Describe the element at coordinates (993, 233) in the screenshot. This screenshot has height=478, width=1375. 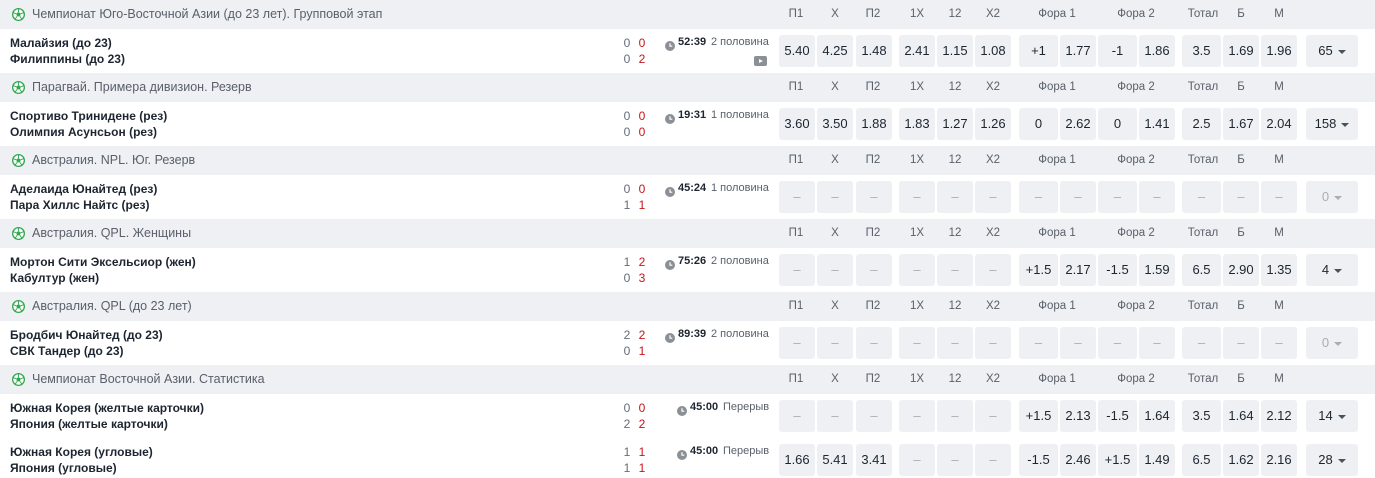
I see `column-header: Х2` at that location.